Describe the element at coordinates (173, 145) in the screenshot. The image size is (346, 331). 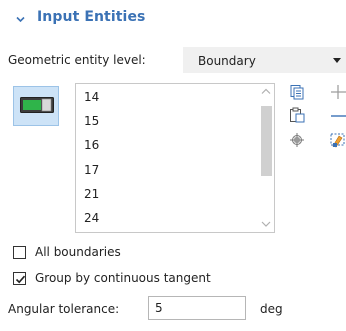
I see `list-item: 16` at that location.